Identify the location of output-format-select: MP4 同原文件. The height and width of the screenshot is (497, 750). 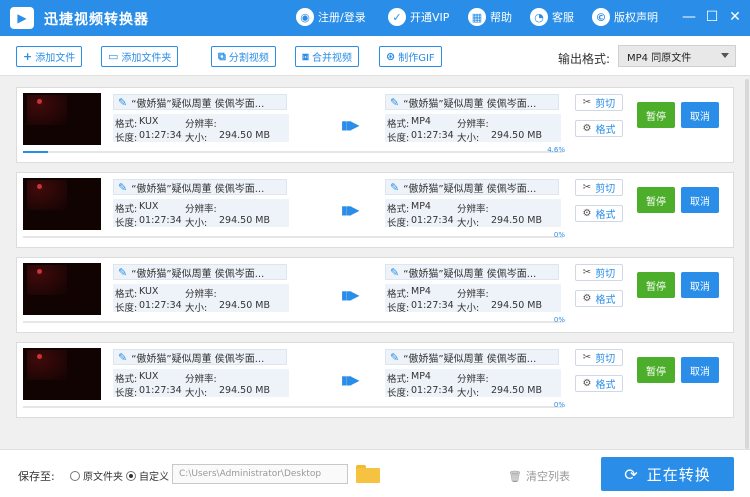
(677, 56).